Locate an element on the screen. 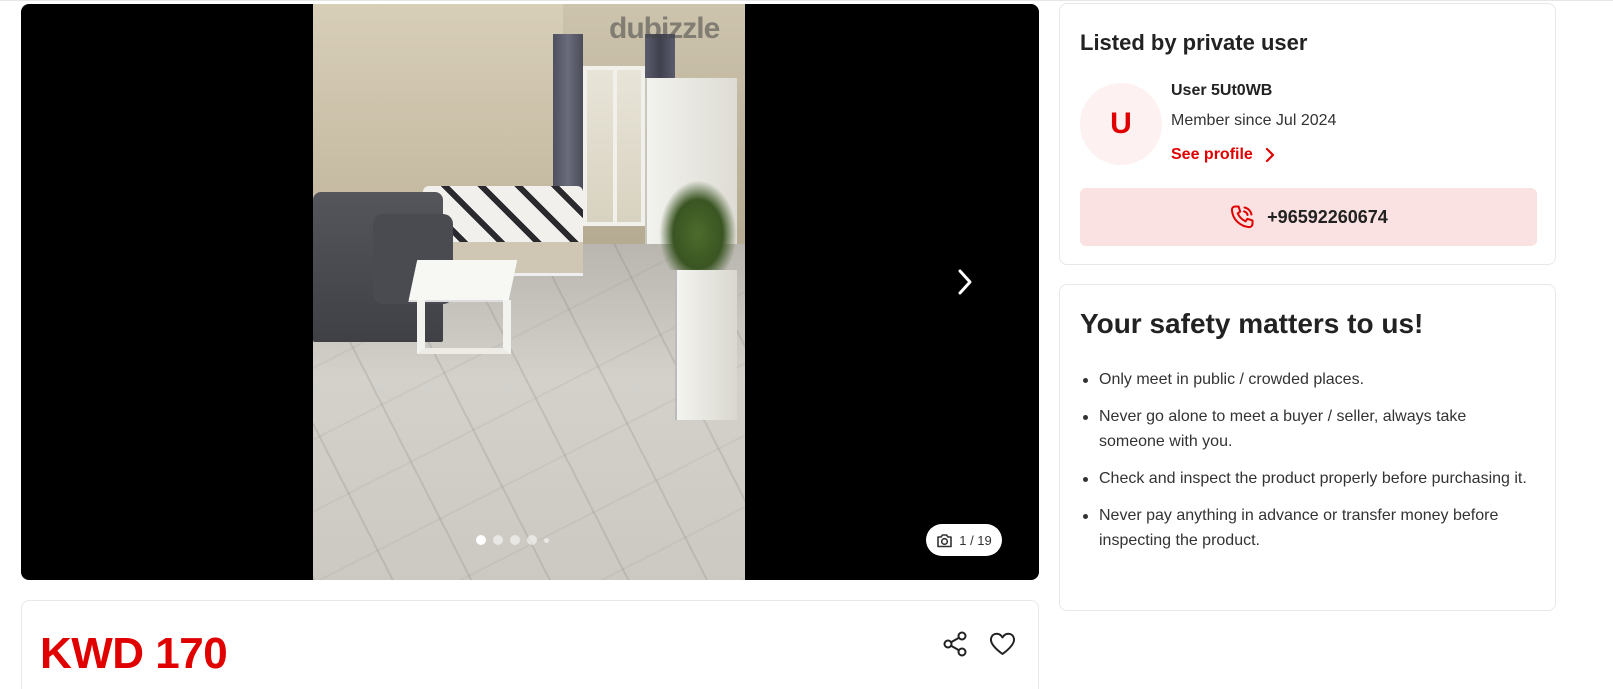 The image size is (1613, 689). share-button is located at coordinates (955, 644).